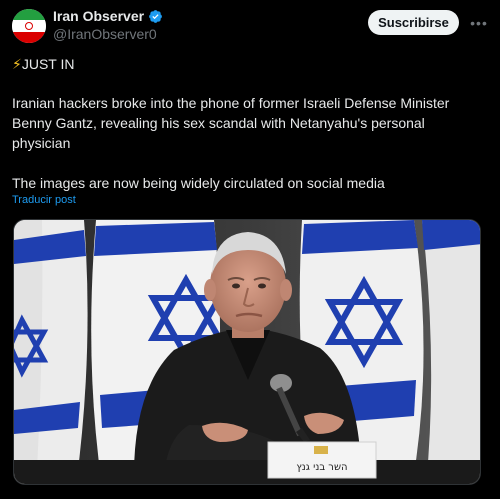  Describe the element at coordinates (105, 34) in the screenshot. I see `account-handle: @IranObserver0` at that location.